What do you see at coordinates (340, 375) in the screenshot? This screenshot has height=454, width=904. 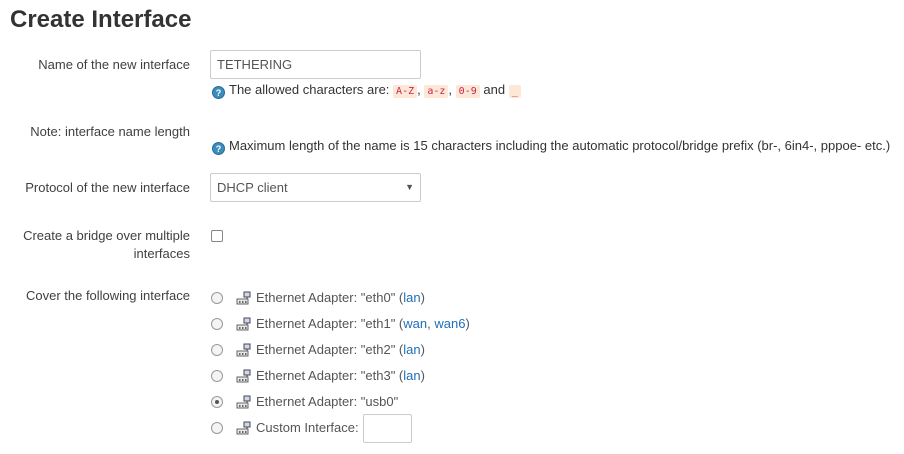 I see `cover-option-label: Ethernet Adapter: "eth3" (lan)` at bounding box center [340, 375].